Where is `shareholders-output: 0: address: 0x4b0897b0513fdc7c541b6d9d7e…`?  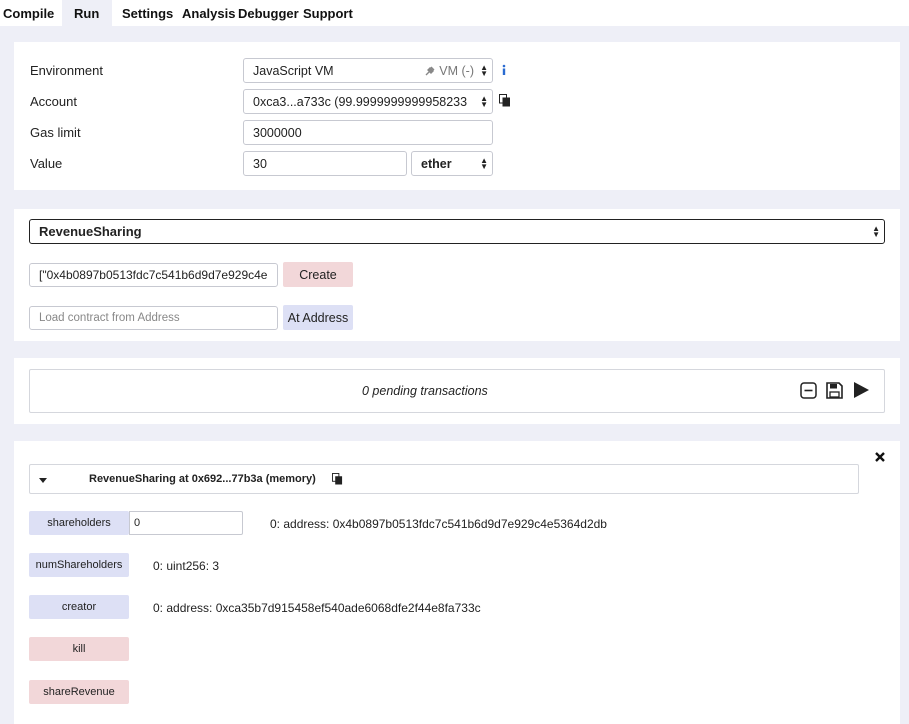 shareholders-output: 0: address: 0x4b0897b0513fdc7c541b6d9d7e… is located at coordinates (438, 524).